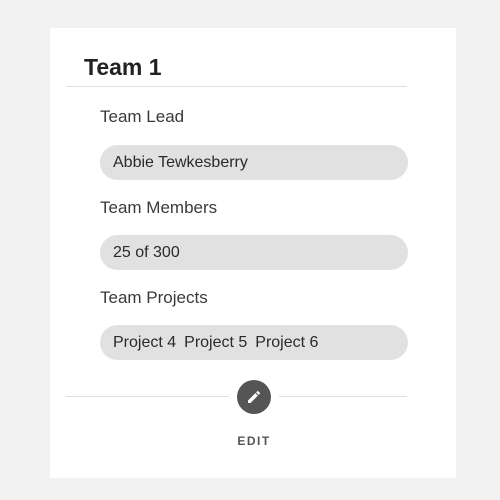  I want to click on team-projects-label: Team Projects, so click(154, 297).